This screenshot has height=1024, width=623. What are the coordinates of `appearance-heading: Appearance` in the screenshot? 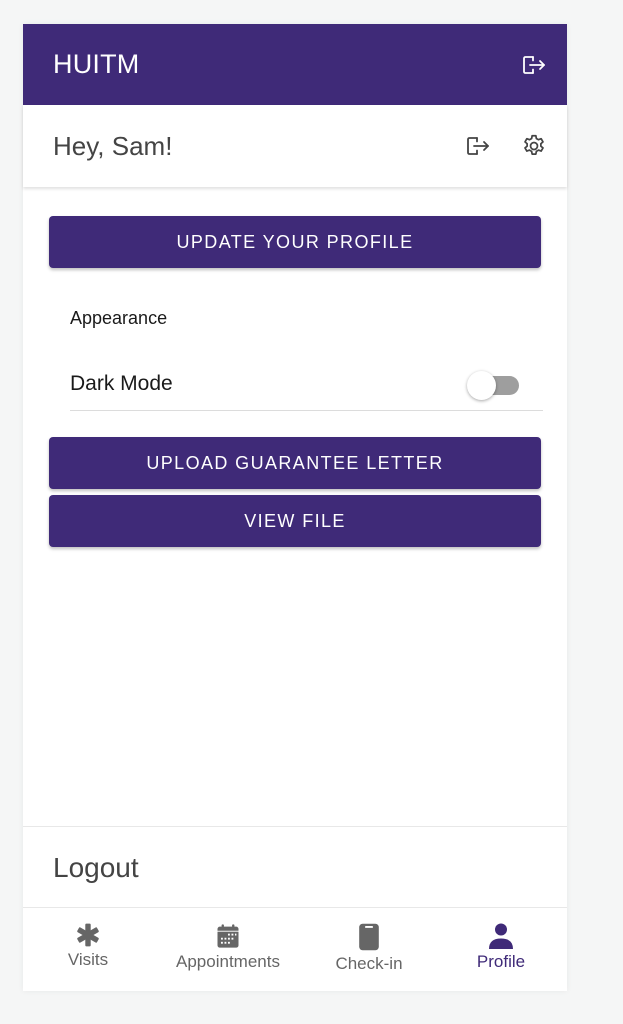 It's located at (119, 318).